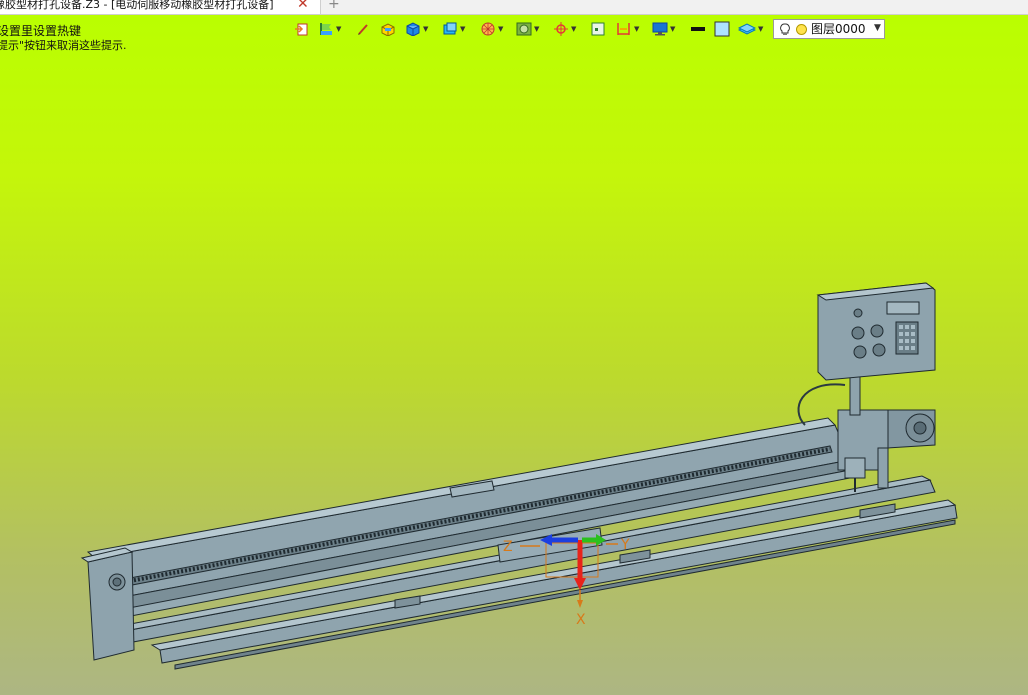  I want to click on axis-x-label: X, so click(581, 620).